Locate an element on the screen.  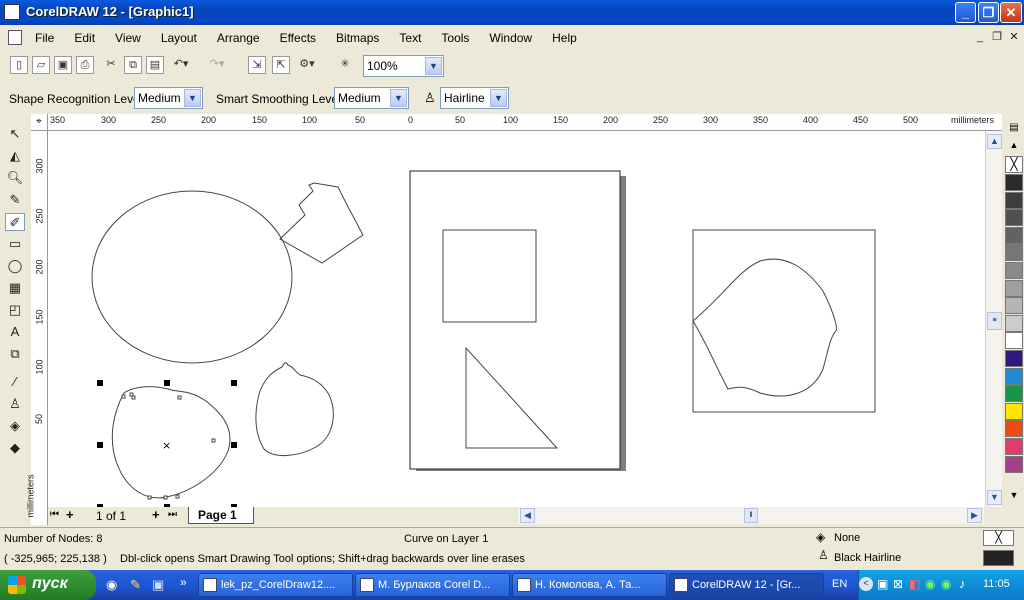
app-icon is located at coordinates (12, 12).